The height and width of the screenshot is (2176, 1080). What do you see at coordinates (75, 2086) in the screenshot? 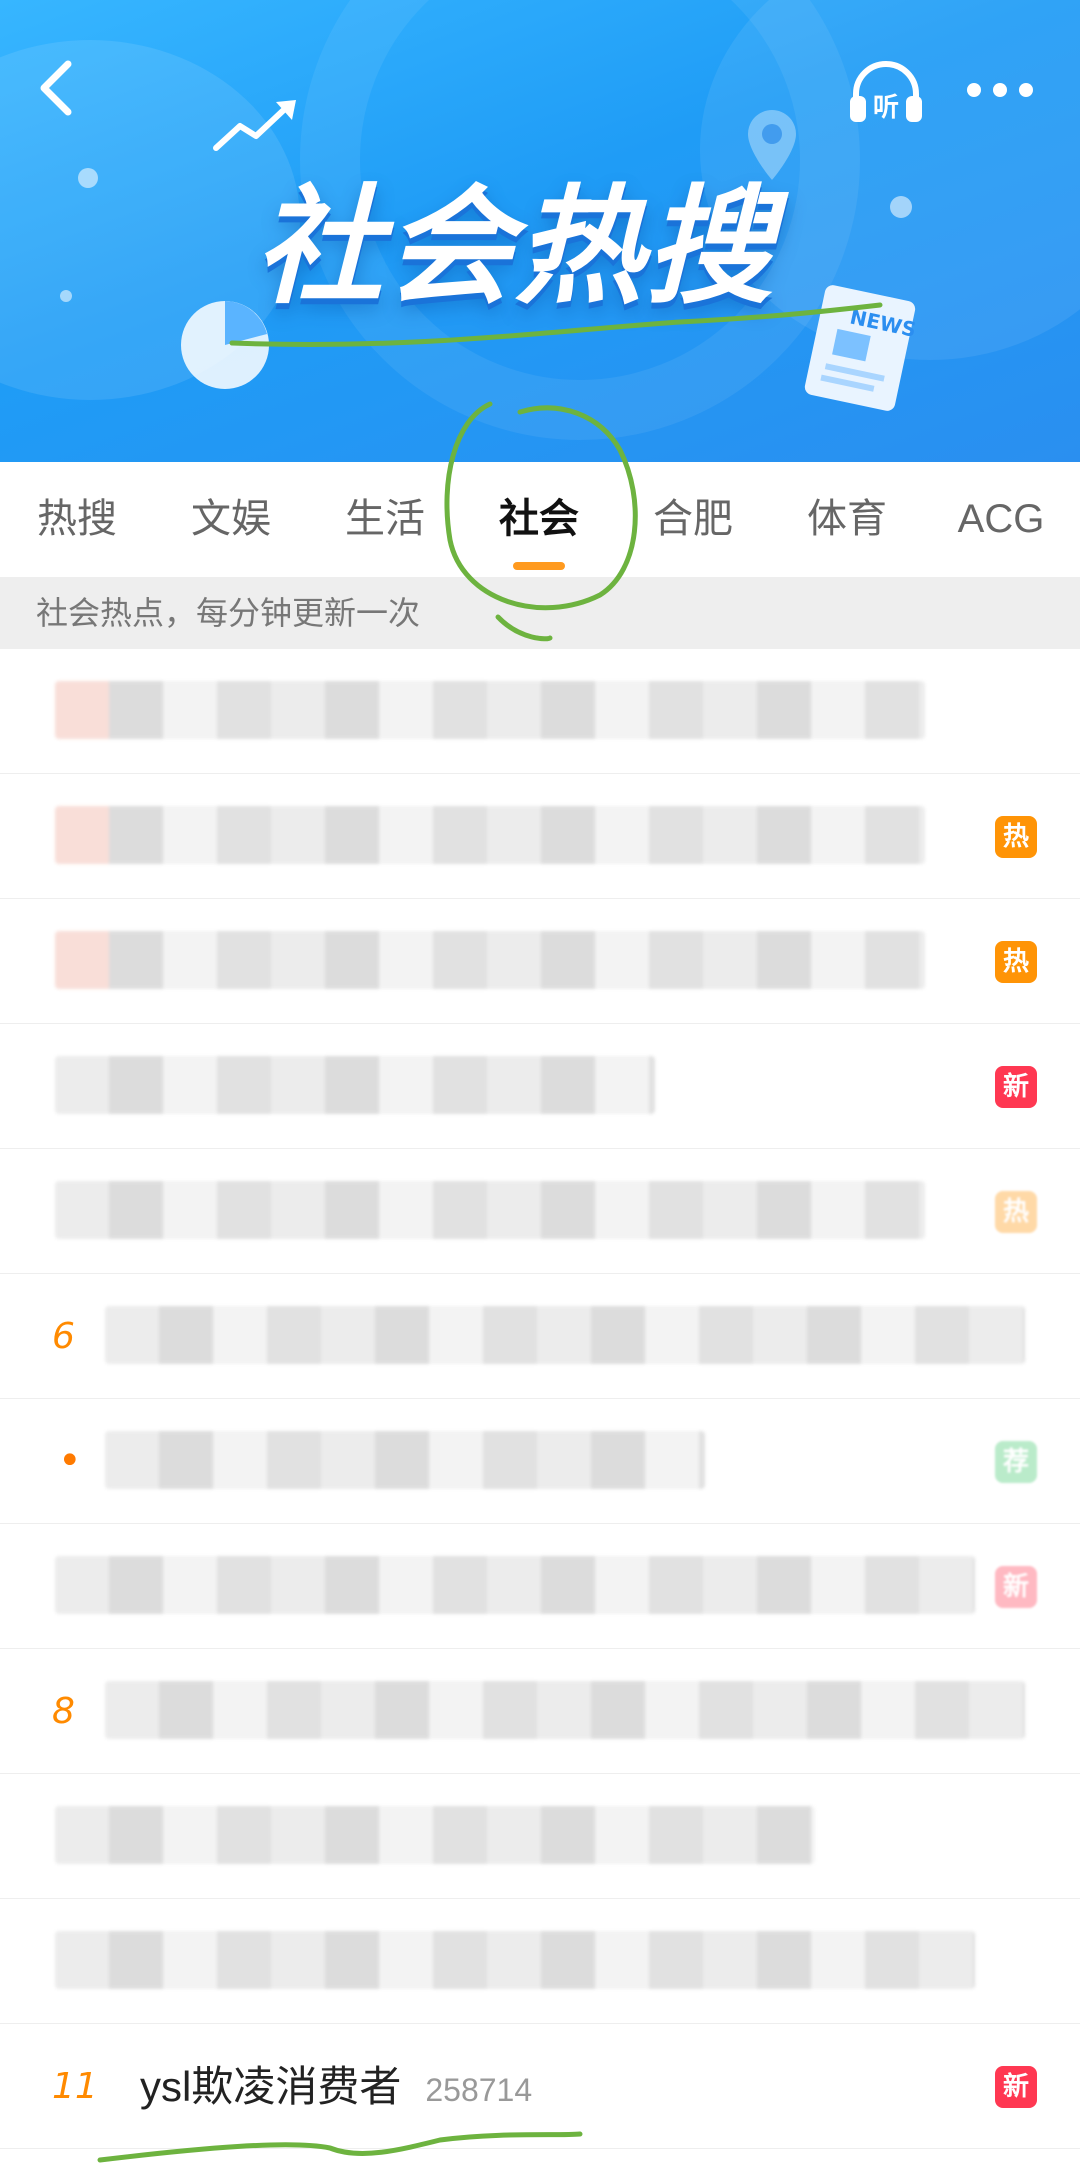
I see `rank-number: 11` at bounding box center [75, 2086].